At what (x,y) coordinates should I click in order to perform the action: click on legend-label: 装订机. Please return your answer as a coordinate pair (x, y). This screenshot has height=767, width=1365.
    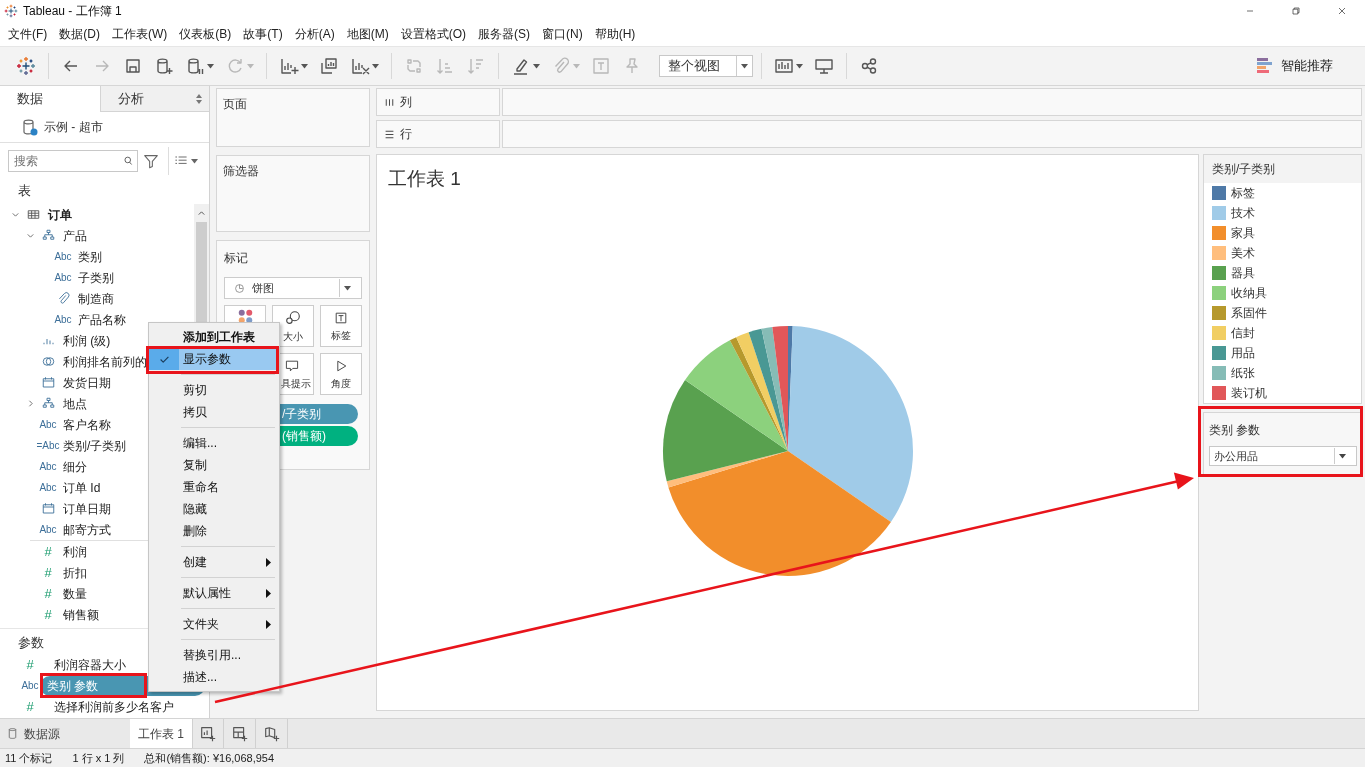
    Looking at the image, I should click on (1249, 393).